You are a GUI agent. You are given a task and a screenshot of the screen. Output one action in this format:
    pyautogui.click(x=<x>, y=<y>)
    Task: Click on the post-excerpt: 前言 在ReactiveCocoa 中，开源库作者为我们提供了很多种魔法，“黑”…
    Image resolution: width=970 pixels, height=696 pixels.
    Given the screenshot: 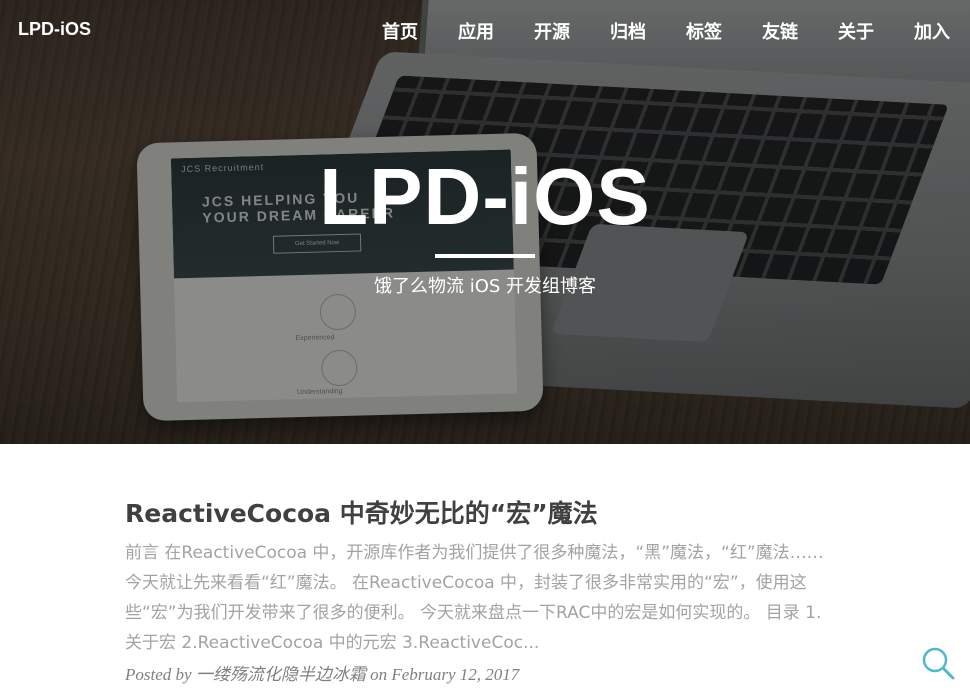 What is the action you would take?
    pyautogui.click(x=474, y=598)
    